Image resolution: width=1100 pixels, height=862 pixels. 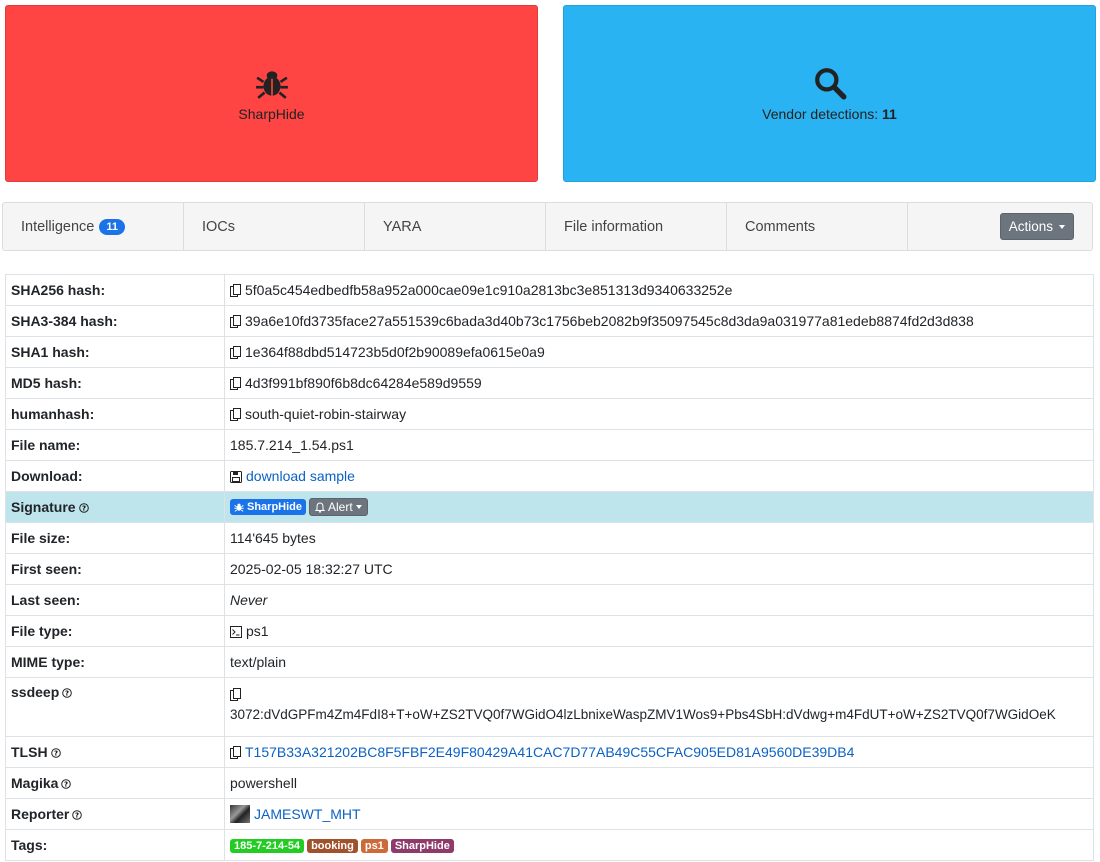 I want to click on row-key: Magika, so click(x=35, y=783).